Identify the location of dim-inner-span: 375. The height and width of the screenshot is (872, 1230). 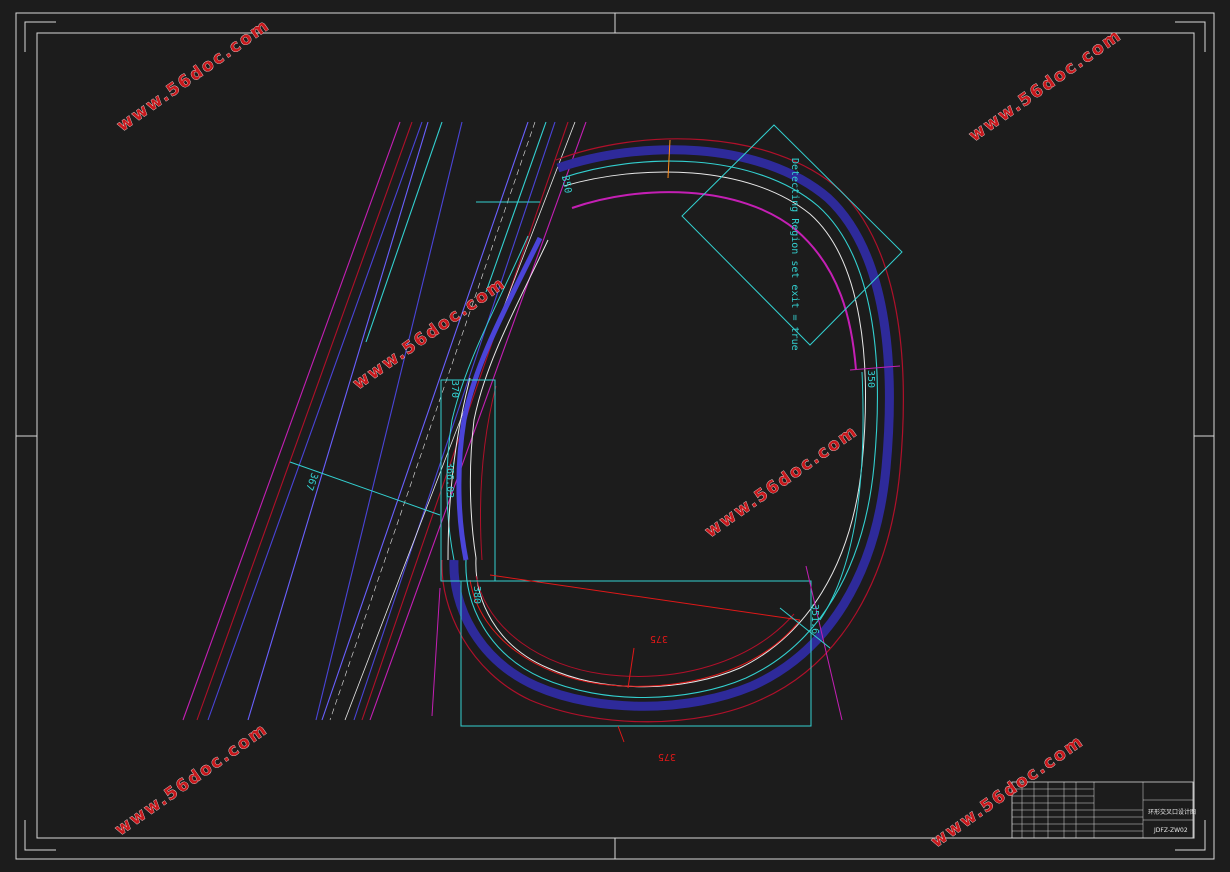
(659, 638).